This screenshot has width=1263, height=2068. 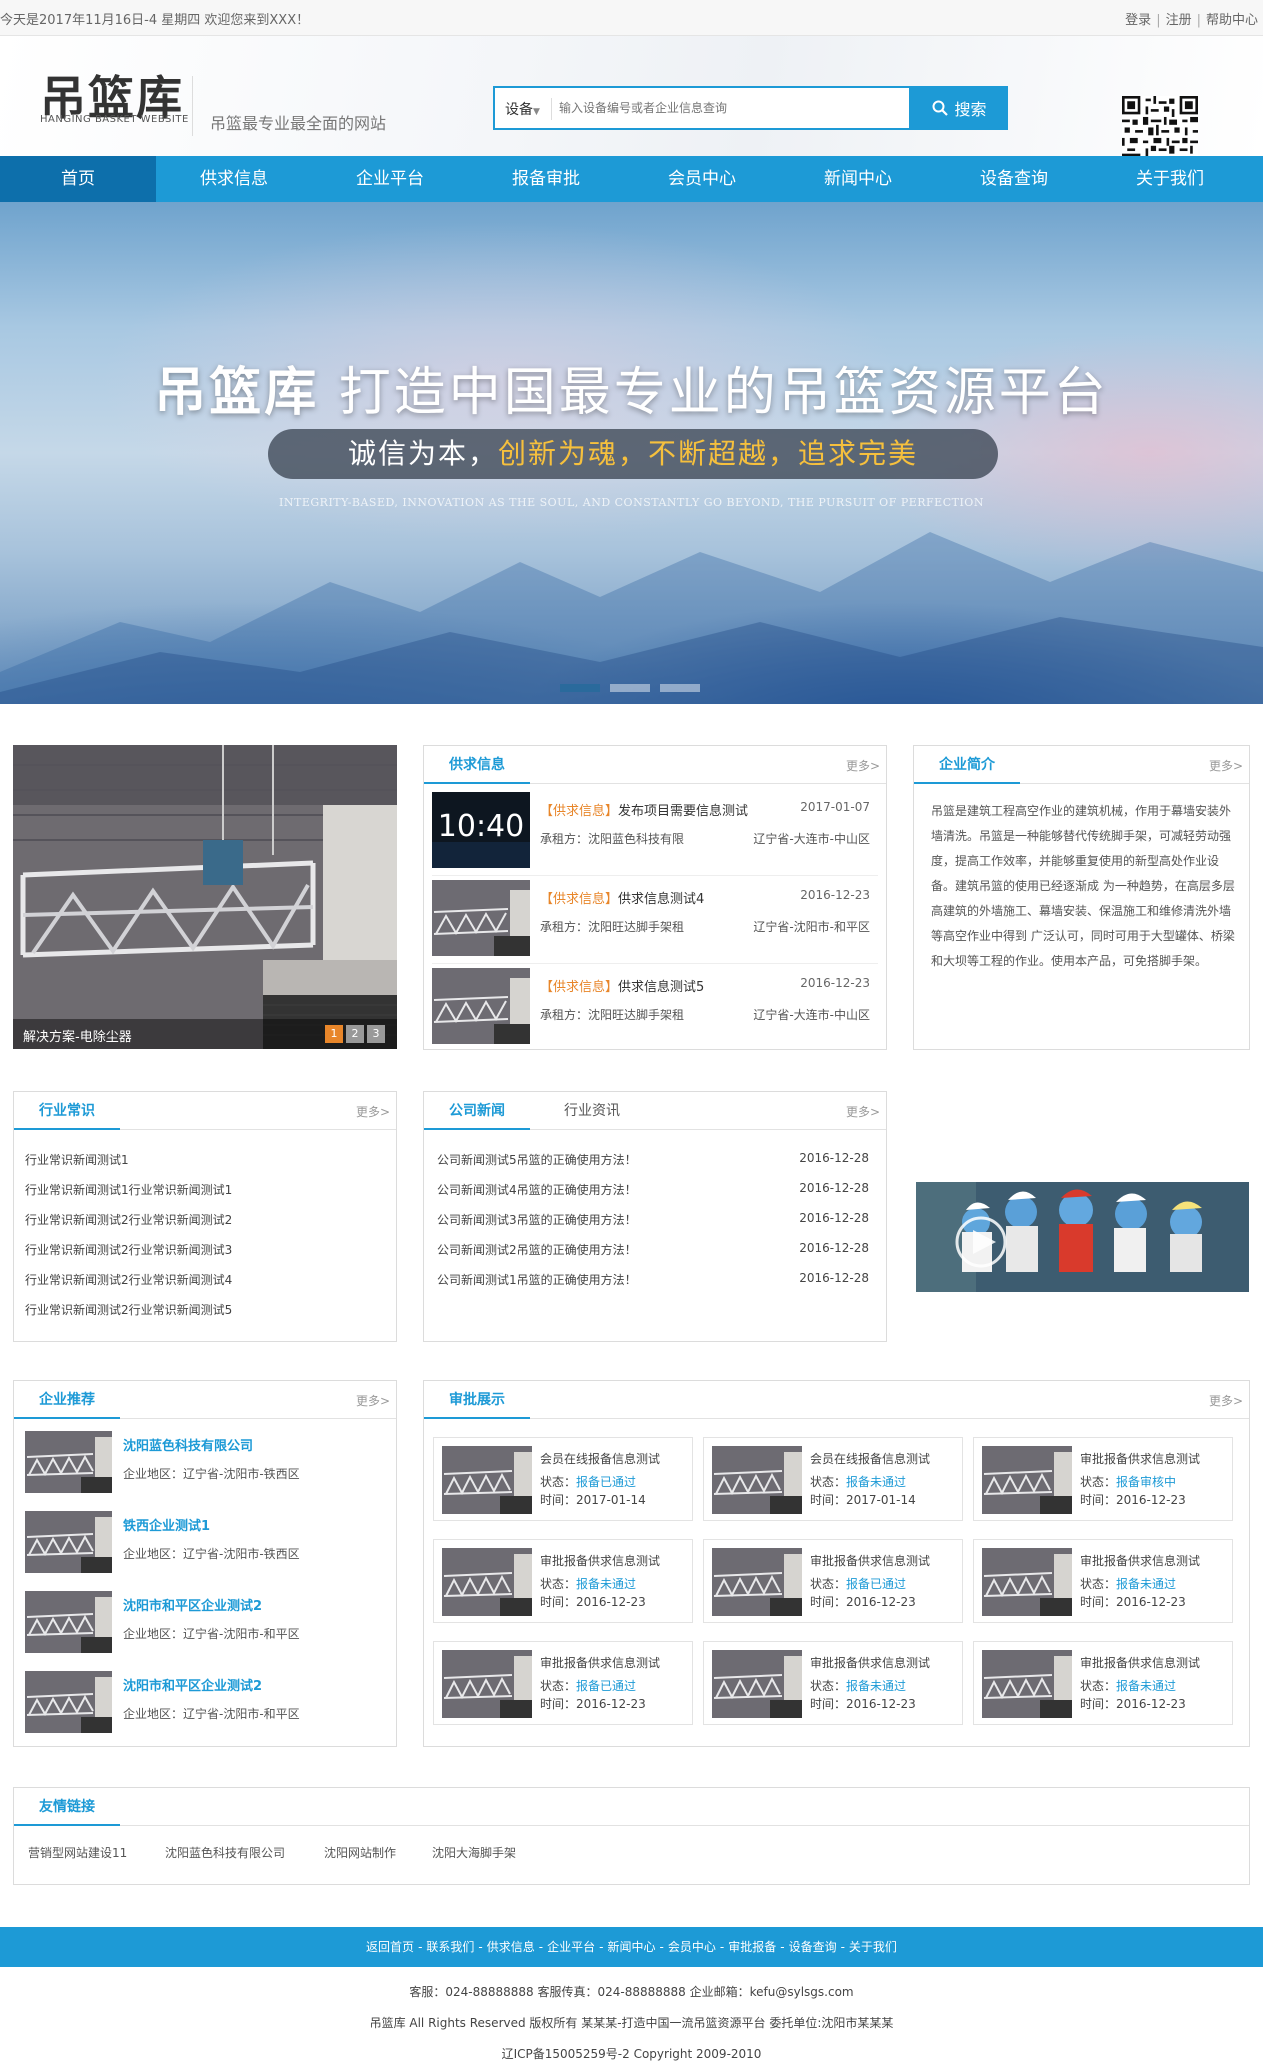 What do you see at coordinates (128, 1189) in the screenshot?
I see `list-item: 行业常识新闻测试1行业常识新闻测试1` at bounding box center [128, 1189].